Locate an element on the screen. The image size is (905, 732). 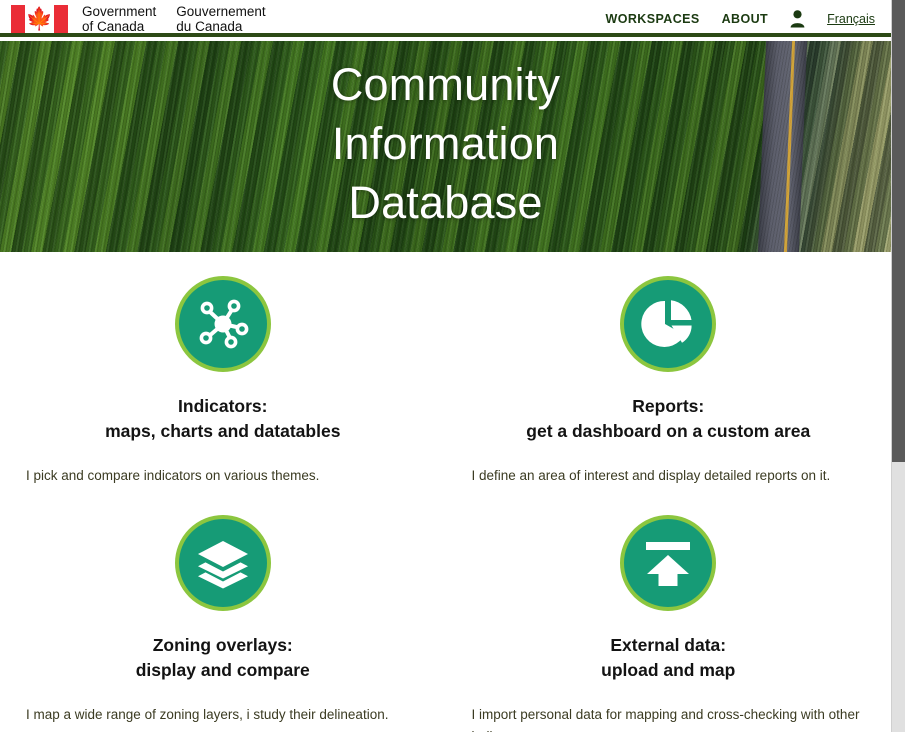
vertical-scrollbar is located at coordinates (898, 366).